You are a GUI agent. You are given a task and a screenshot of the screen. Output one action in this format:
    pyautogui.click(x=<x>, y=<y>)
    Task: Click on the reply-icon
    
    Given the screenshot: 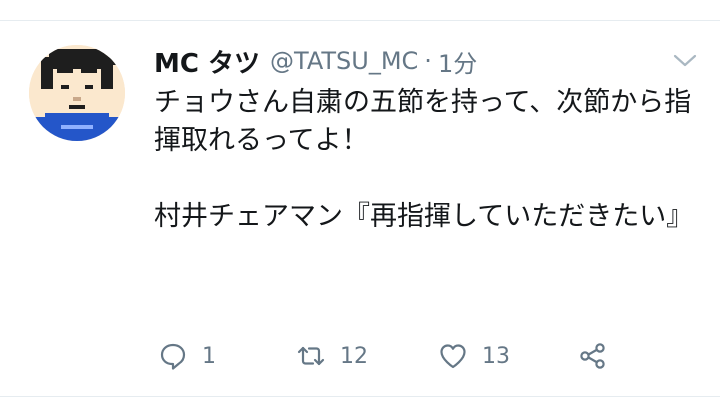 What is the action you would take?
    pyautogui.click(x=173, y=356)
    